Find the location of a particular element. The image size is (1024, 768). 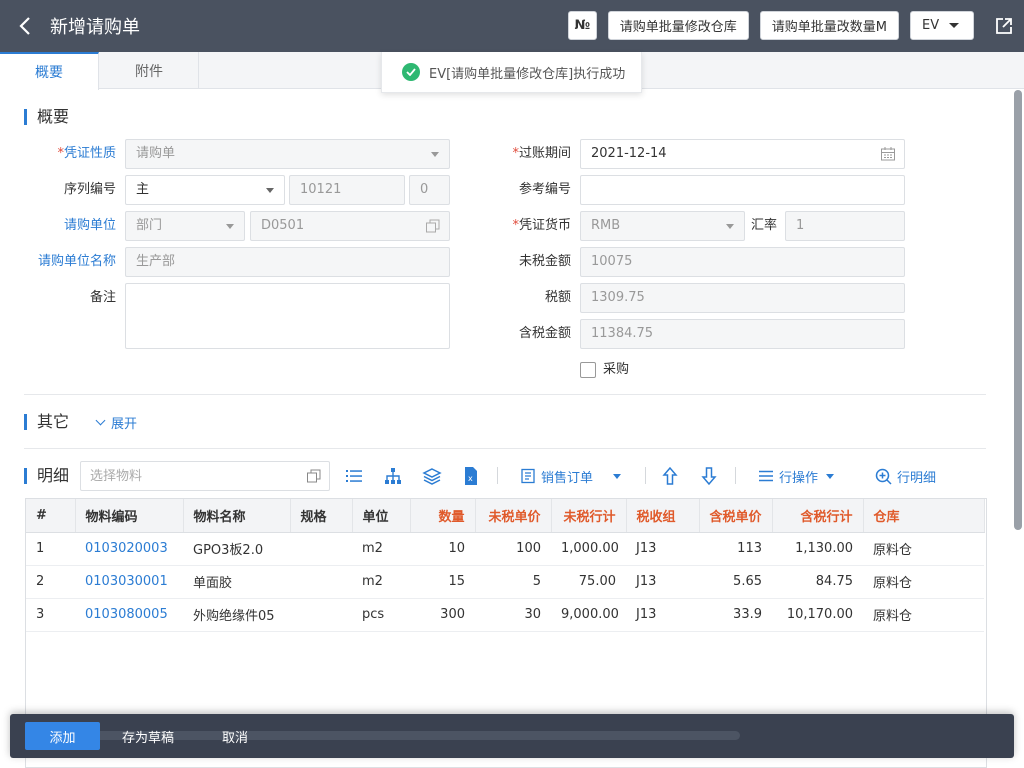

toast-message: EV[请购单批量修改仓库]执行成功 is located at coordinates (527, 74).